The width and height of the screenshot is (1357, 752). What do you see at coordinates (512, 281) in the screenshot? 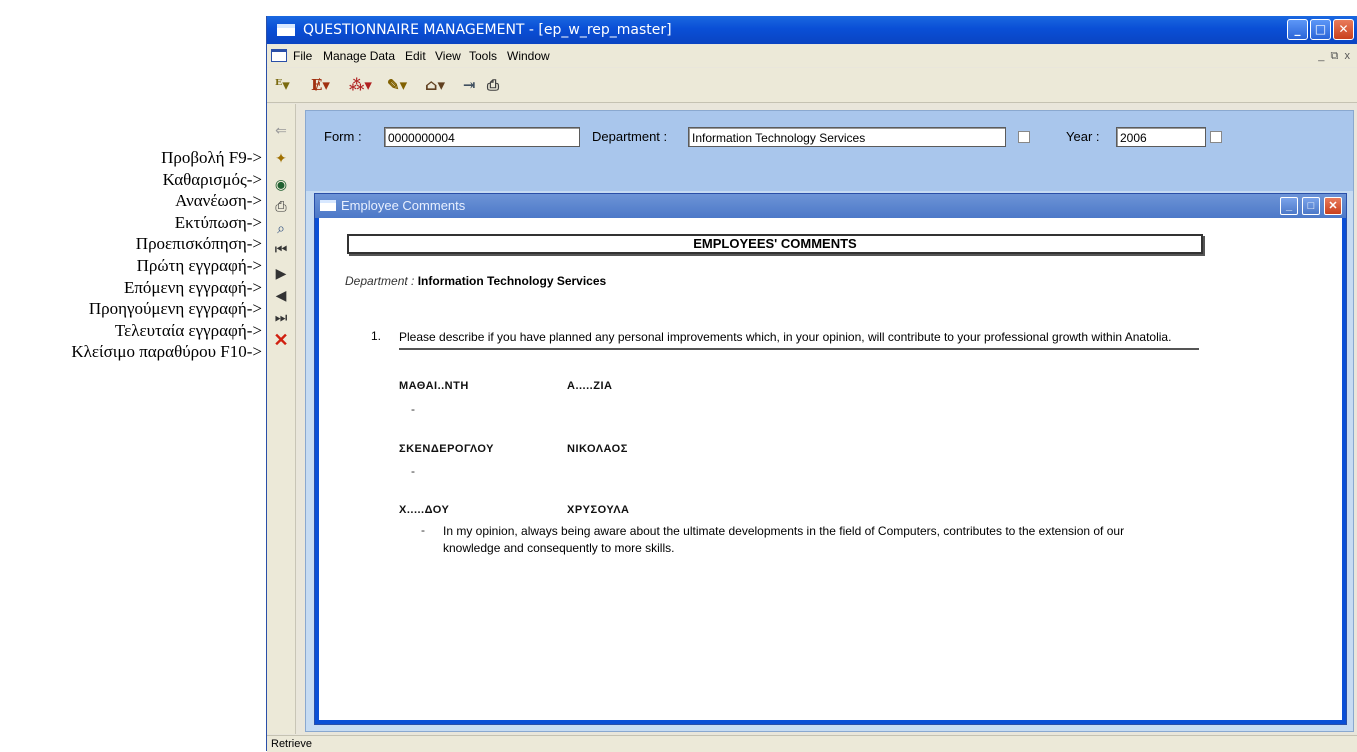
I see `report-department-value: Information Technology Services` at bounding box center [512, 281].